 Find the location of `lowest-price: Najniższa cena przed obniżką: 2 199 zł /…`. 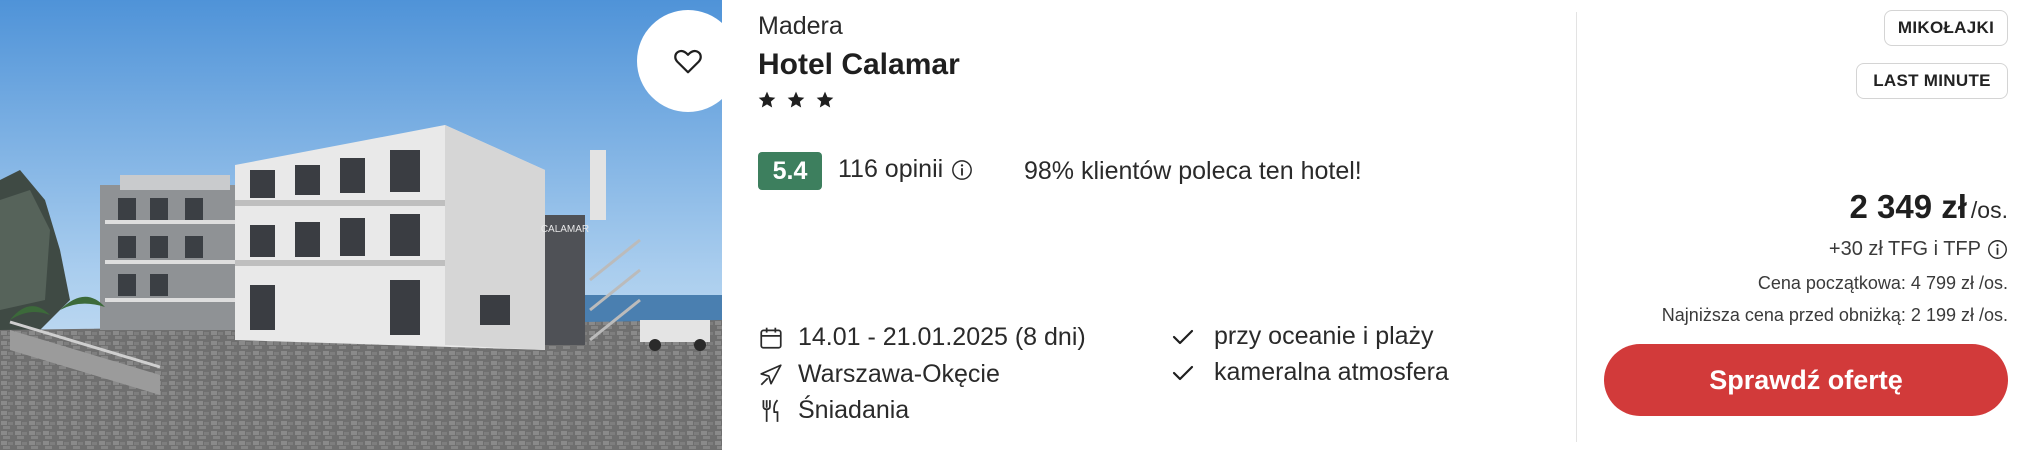

lowest-price: Najniższa cena przed obniżką: 2 199 zł /… is located at coordinates (1834, 315).